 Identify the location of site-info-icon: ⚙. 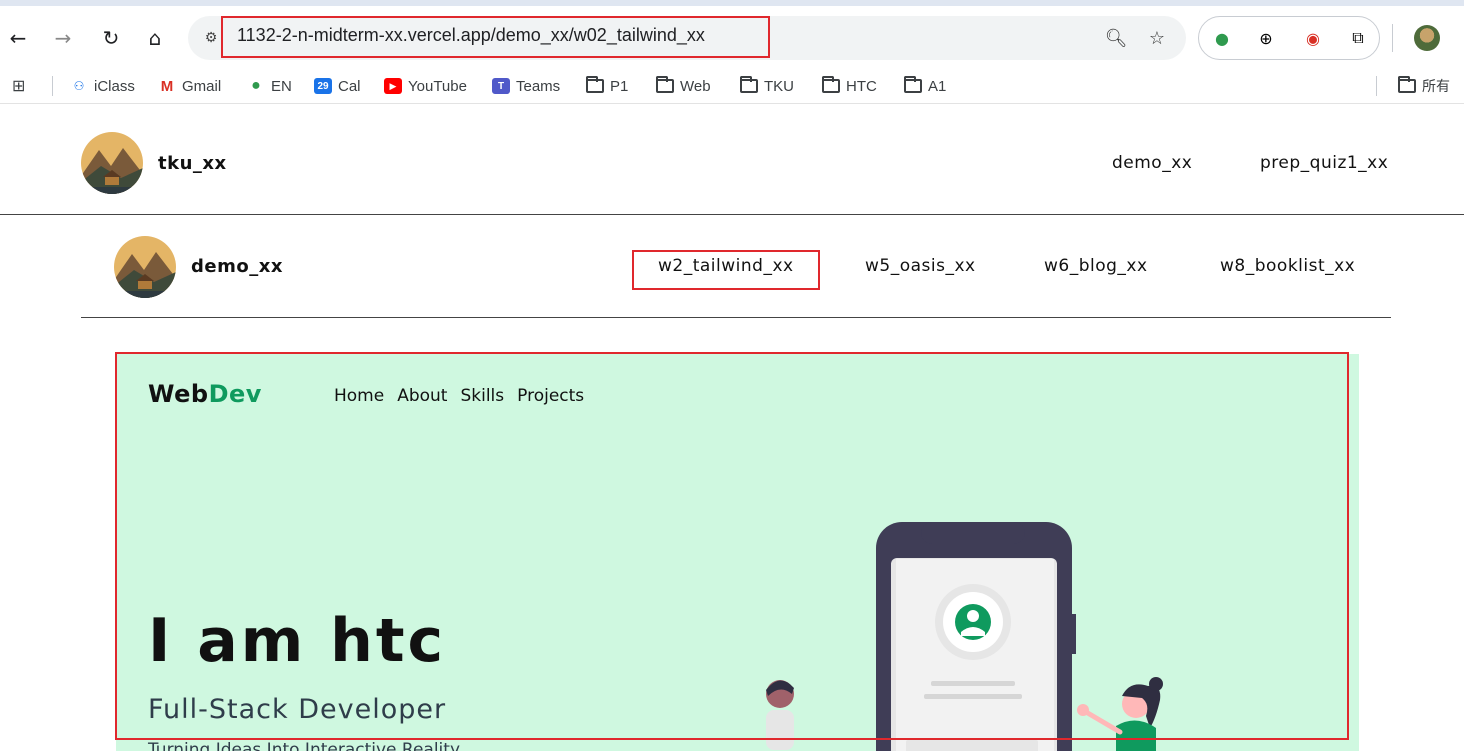
(211, 38).